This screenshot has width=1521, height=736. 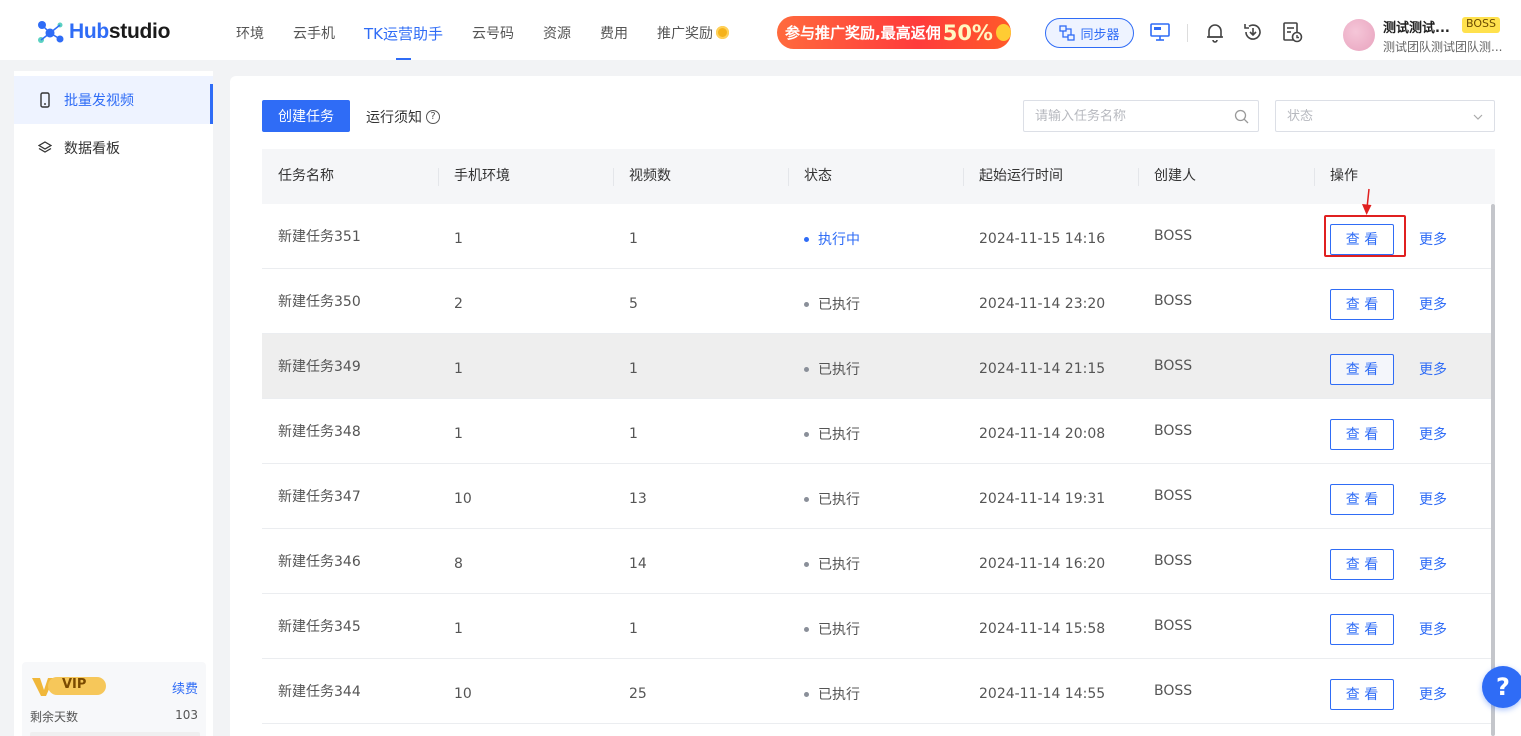 I want to click on table-row: 新建任务344 10 25 已执行 2024-11-14 14:55 BOSS 查 看 更多, so click(x=878, y=691).